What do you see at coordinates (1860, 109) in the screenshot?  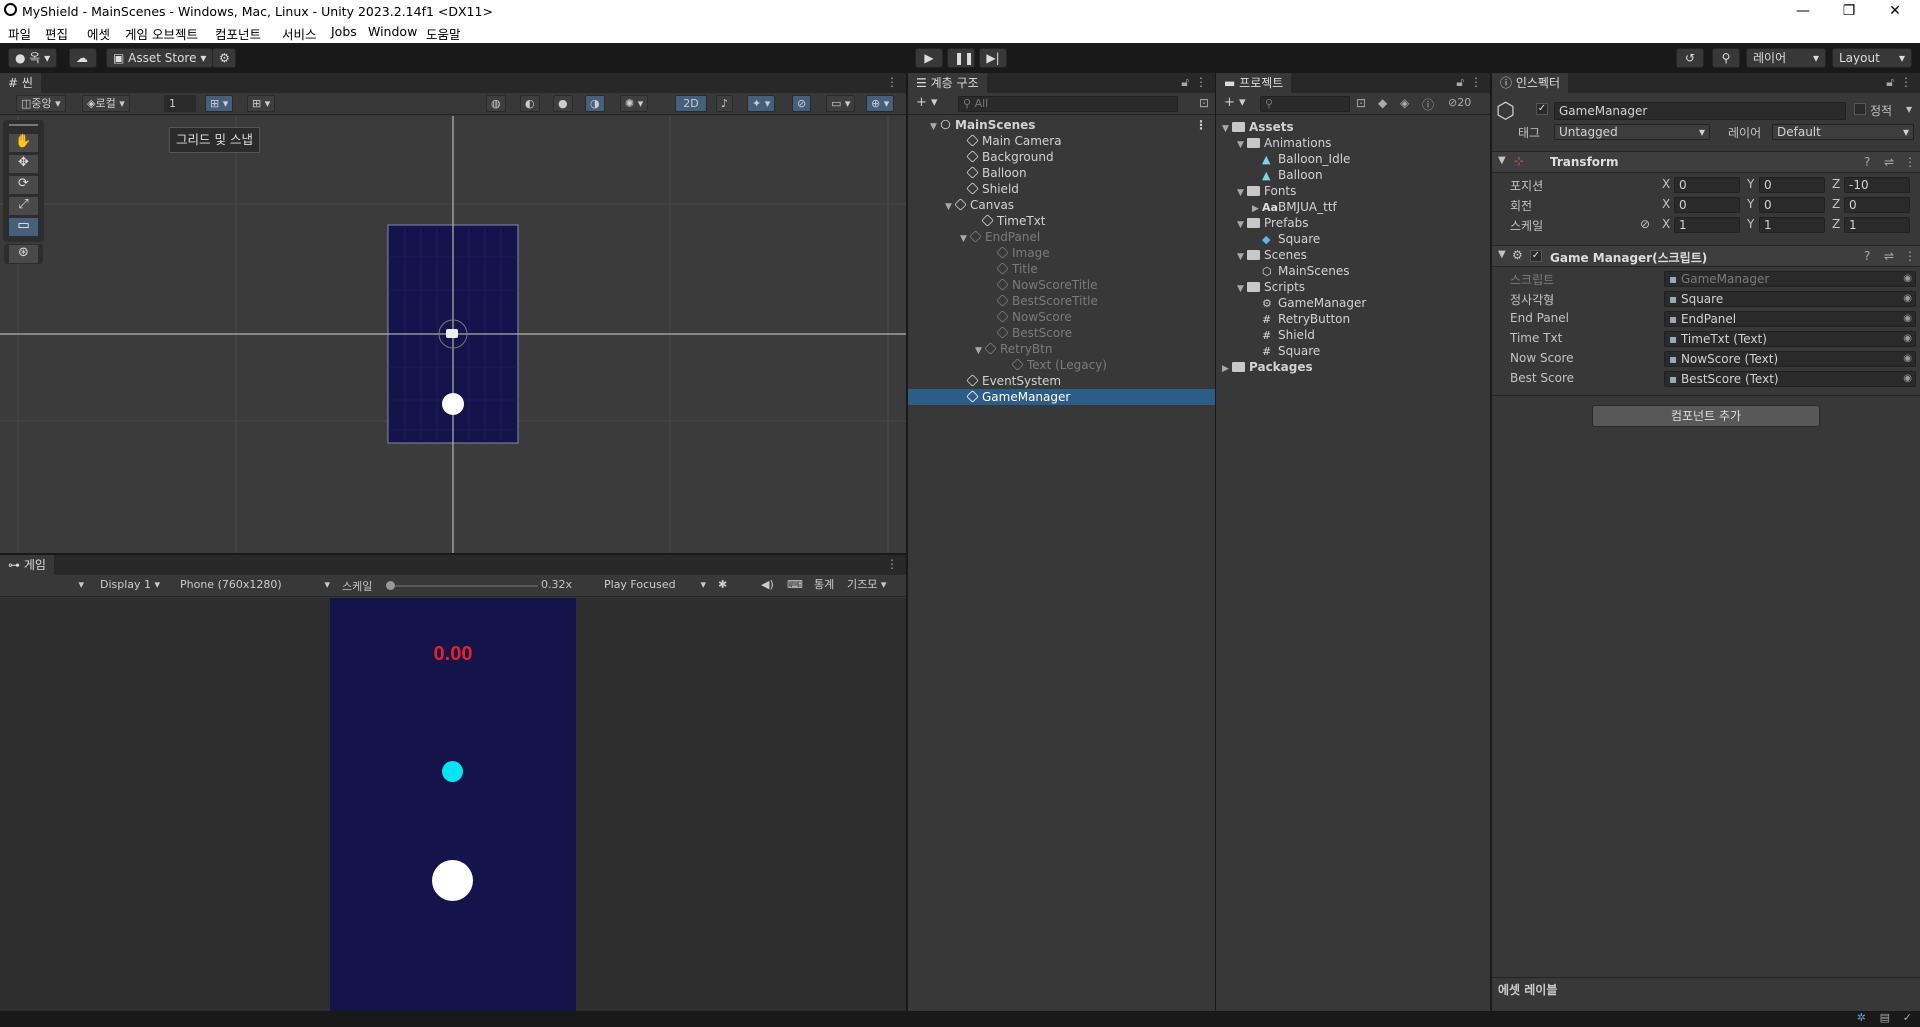 I see `static-checkbox` at bounding box center [1860, 109].